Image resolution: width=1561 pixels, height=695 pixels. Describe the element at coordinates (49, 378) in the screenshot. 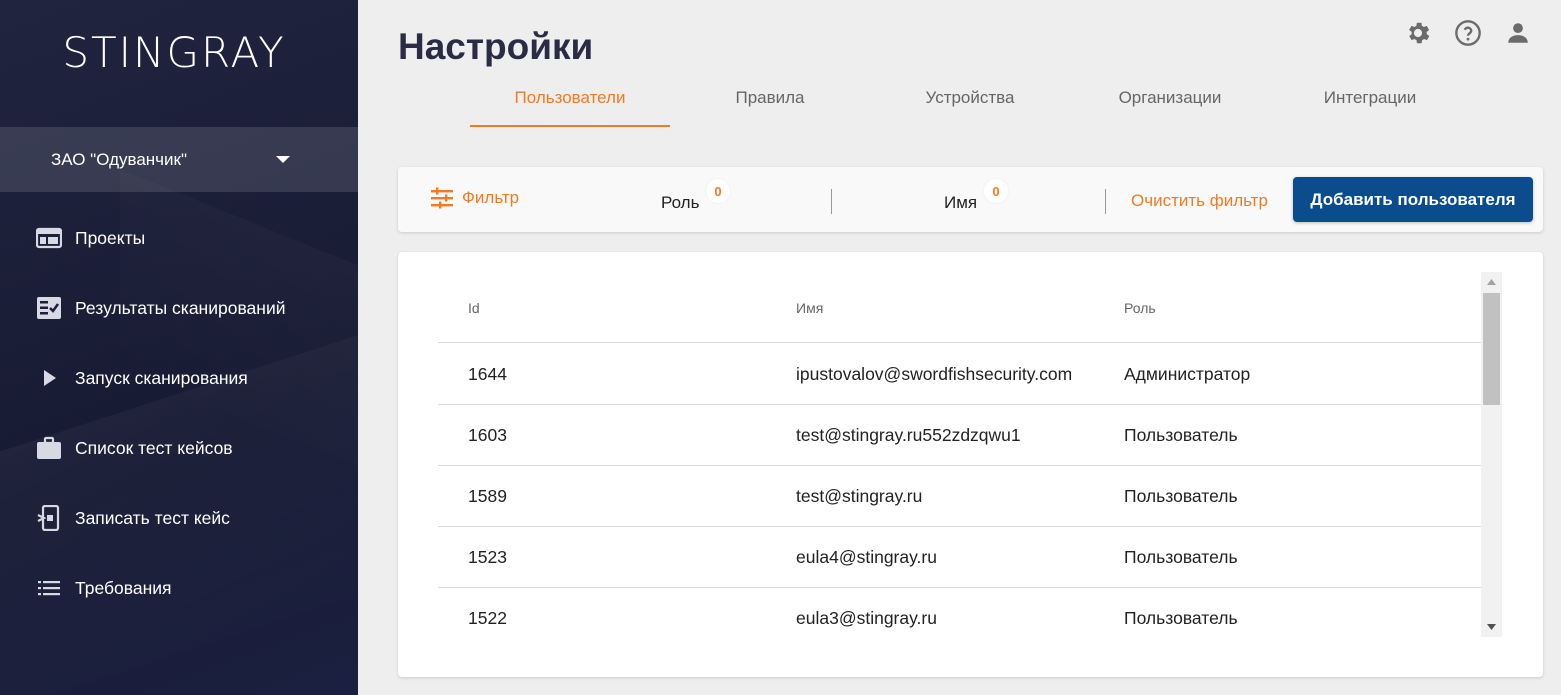

I see `play-icon` at that location.